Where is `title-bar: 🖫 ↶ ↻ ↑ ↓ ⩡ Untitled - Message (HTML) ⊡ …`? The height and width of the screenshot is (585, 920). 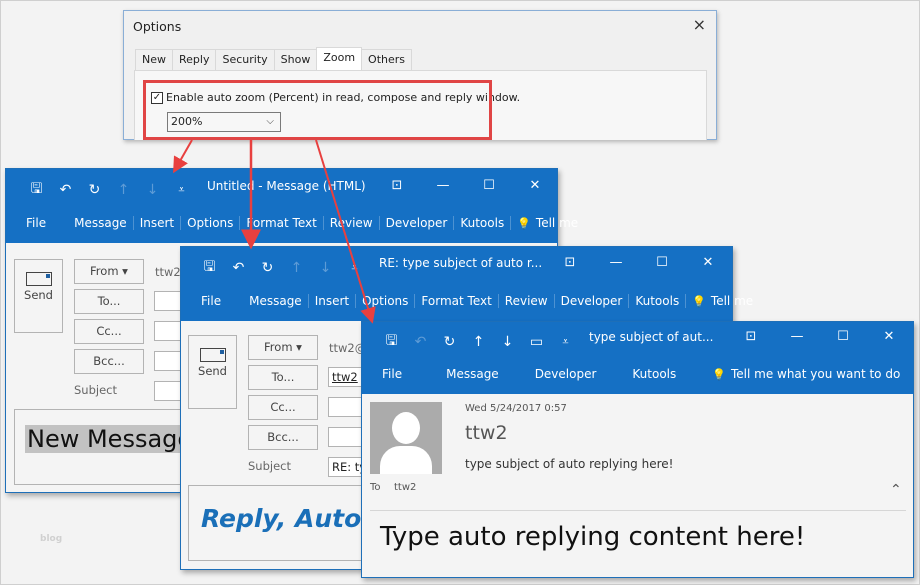 title-bar: 🖫 ↶ ↻ ↑ ↓ ⩡ Untitled - Message (HTML) ⊡ … is located at coordinates (281, 186).